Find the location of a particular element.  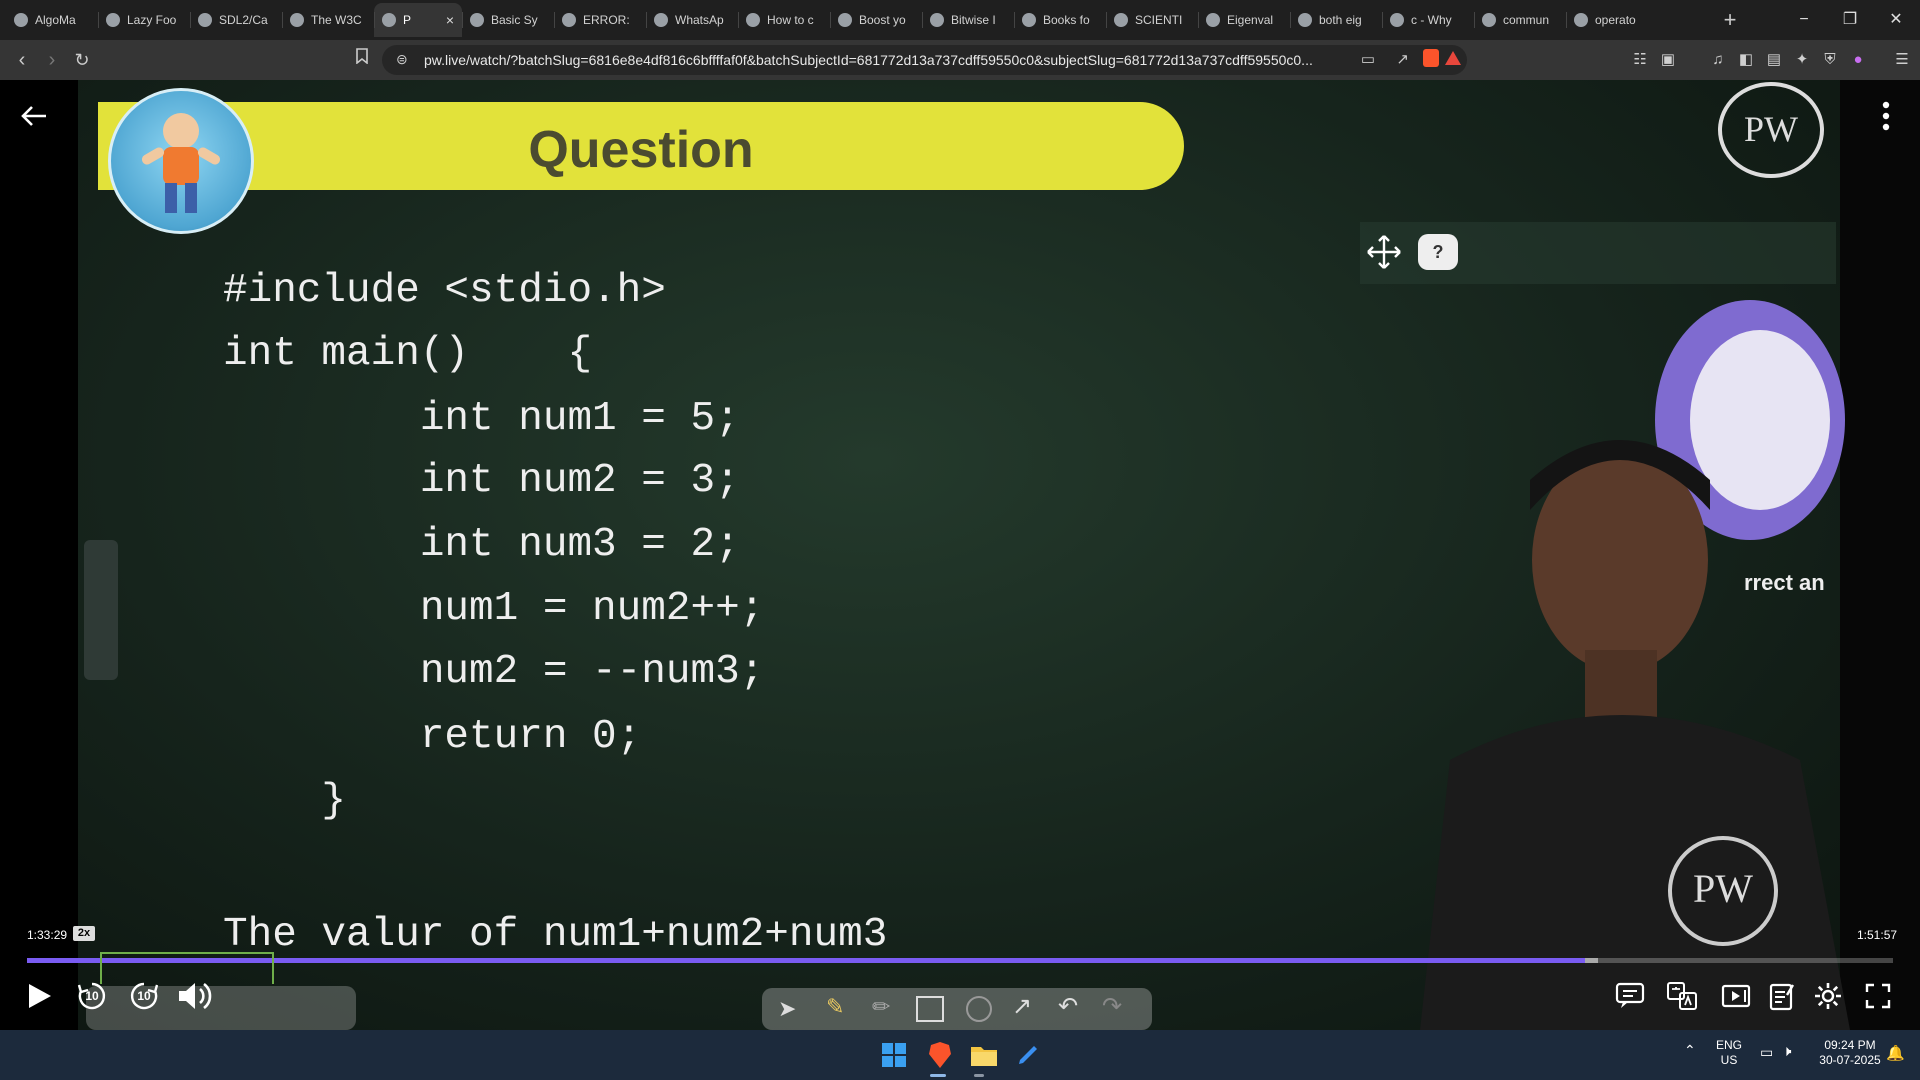

tab-title: SCIENTI is located at coordinates (1159, 20).